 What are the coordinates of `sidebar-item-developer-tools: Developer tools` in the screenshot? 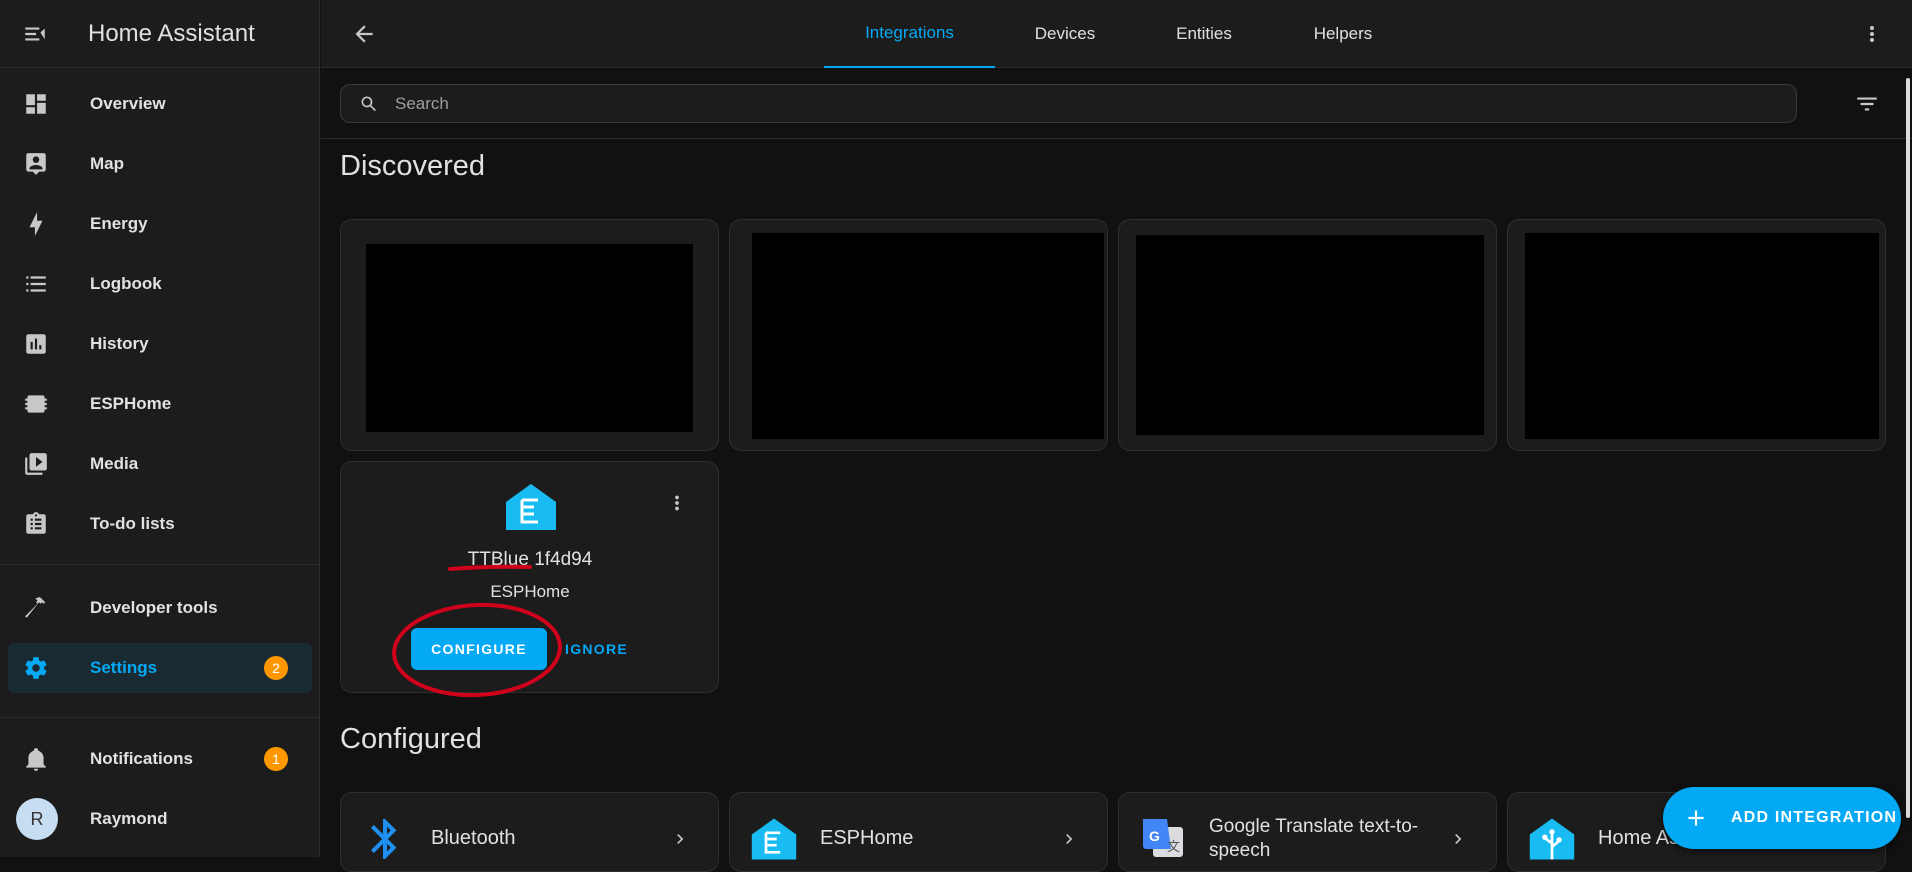 It's located at (160, 608).